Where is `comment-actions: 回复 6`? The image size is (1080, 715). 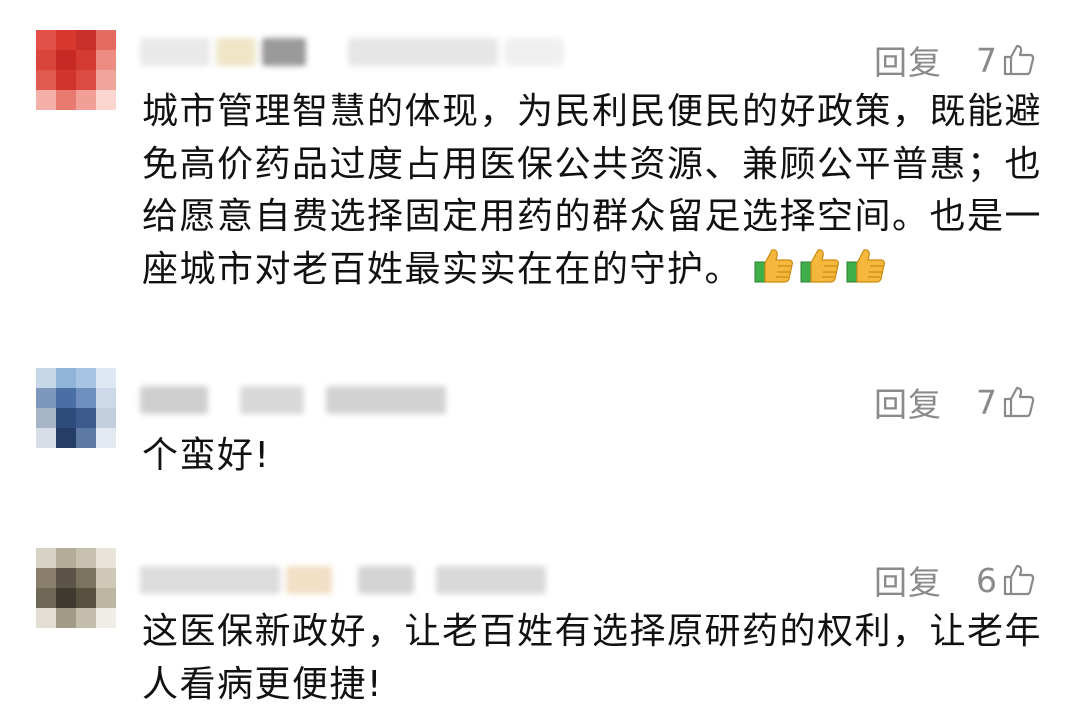 comment-actions: 回复 6 is located at coordinates (955, 580).